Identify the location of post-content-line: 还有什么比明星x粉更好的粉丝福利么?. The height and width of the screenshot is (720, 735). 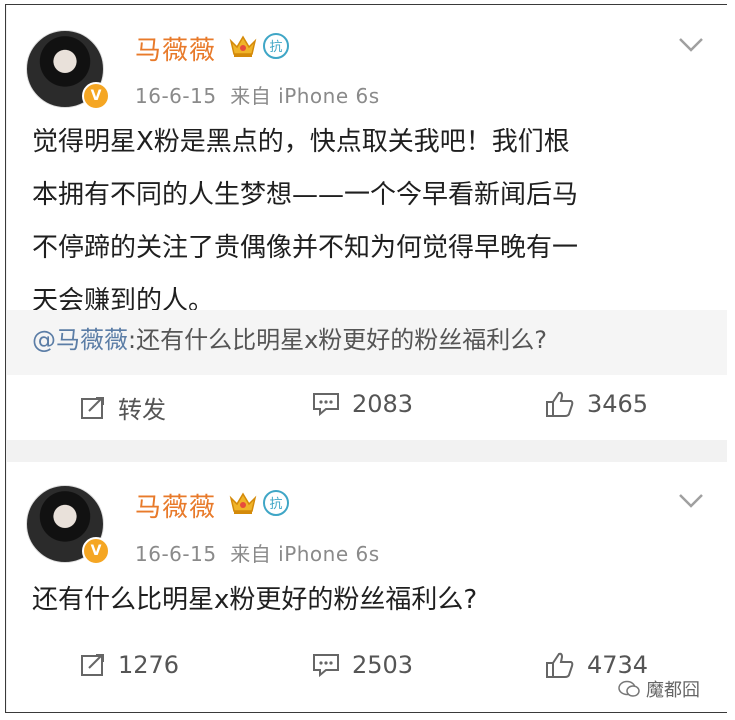
(255, 600).